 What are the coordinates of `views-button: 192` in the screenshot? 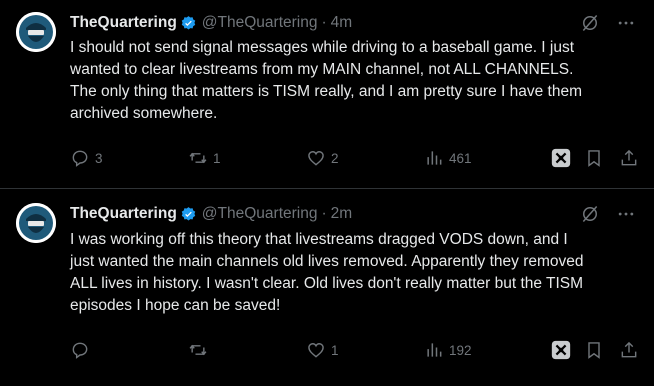 It's located at (448, 350).